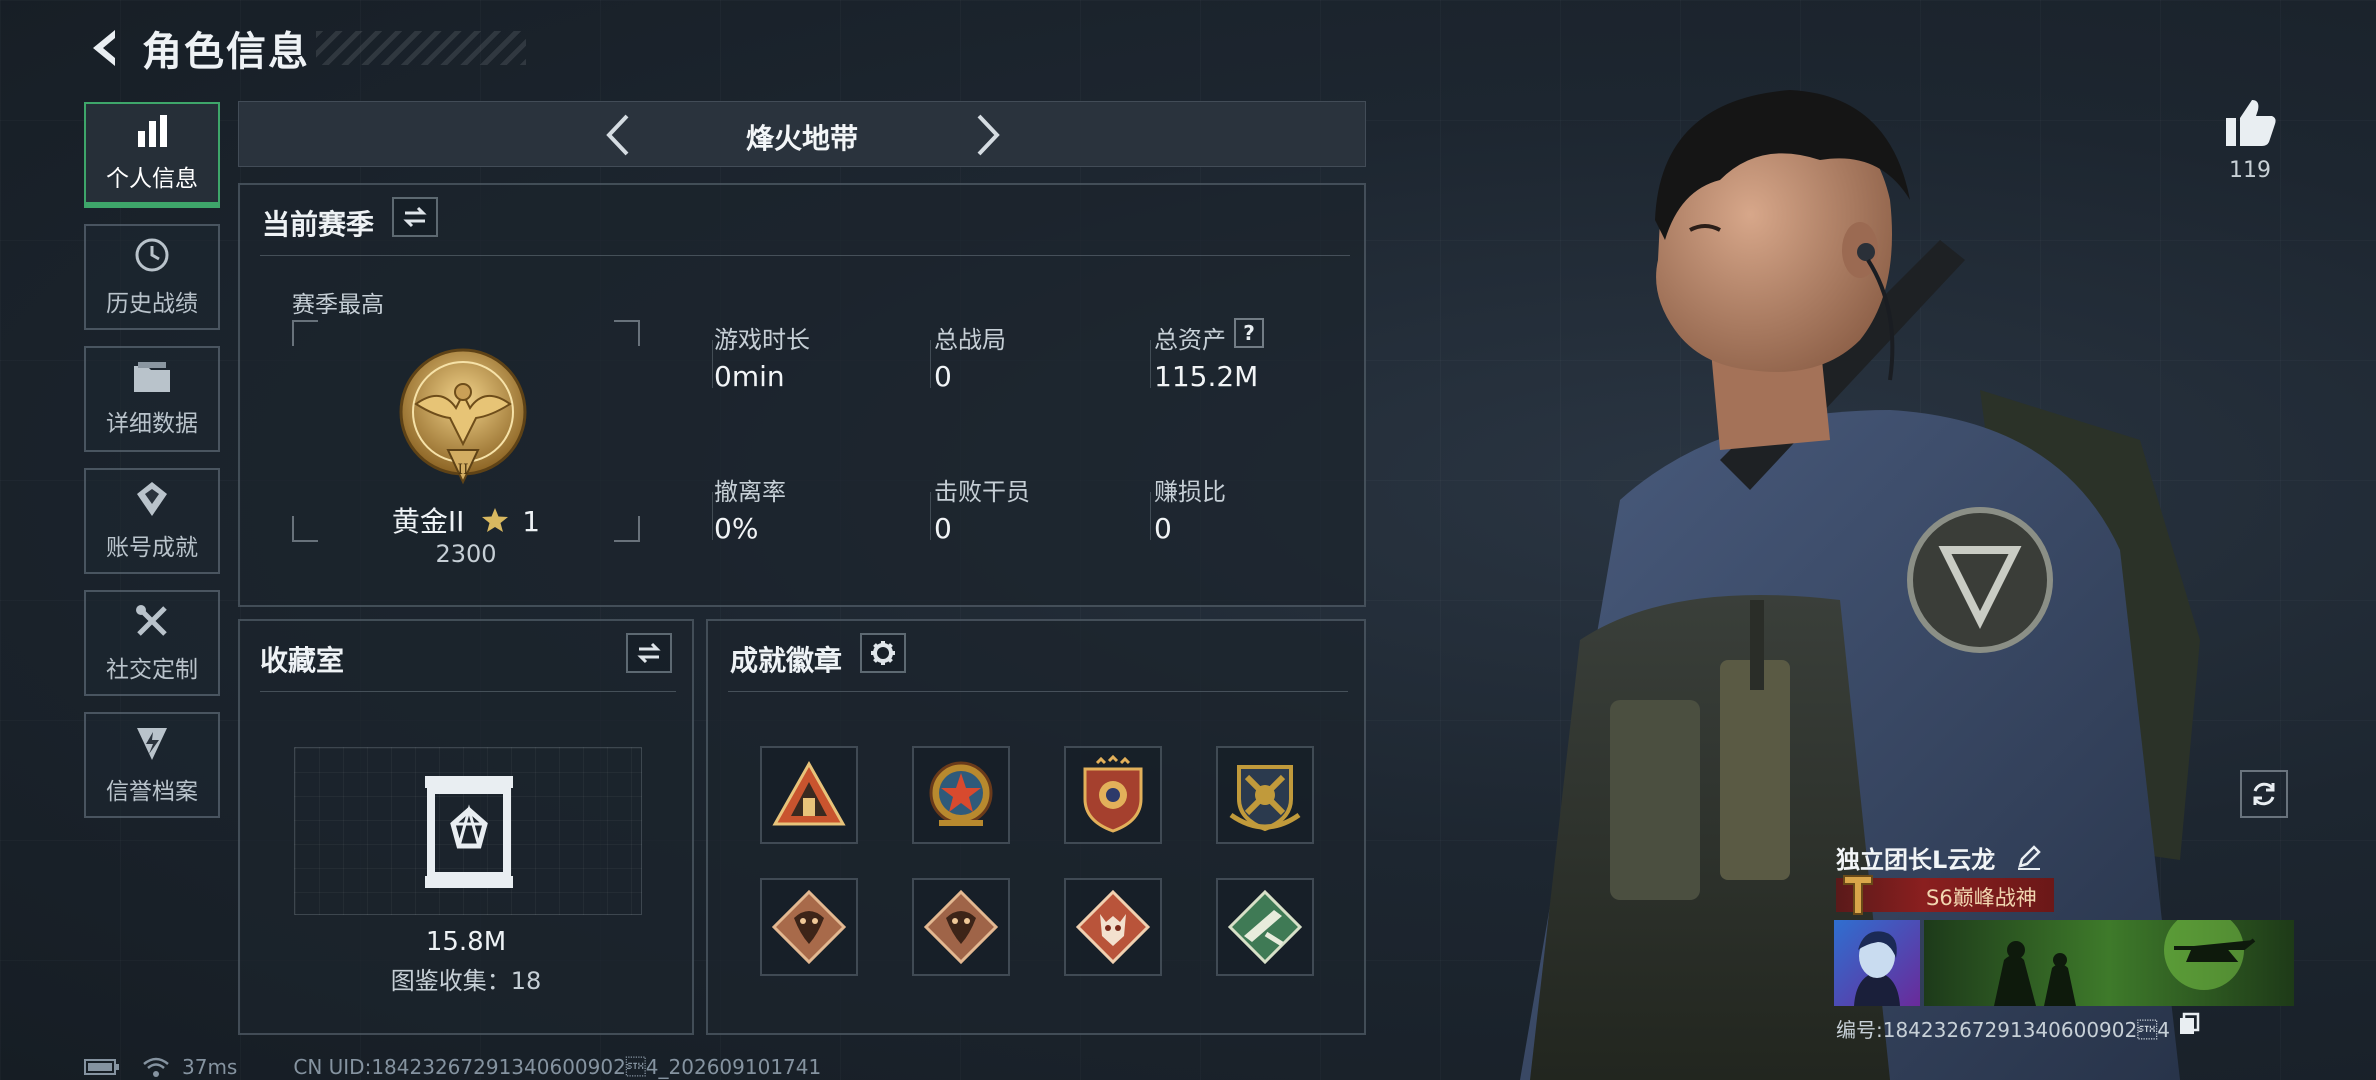  What do you see at coordinates (152, 255) in the screenshot?
I see `history-clock-icon` at bounding box center [152, 255].